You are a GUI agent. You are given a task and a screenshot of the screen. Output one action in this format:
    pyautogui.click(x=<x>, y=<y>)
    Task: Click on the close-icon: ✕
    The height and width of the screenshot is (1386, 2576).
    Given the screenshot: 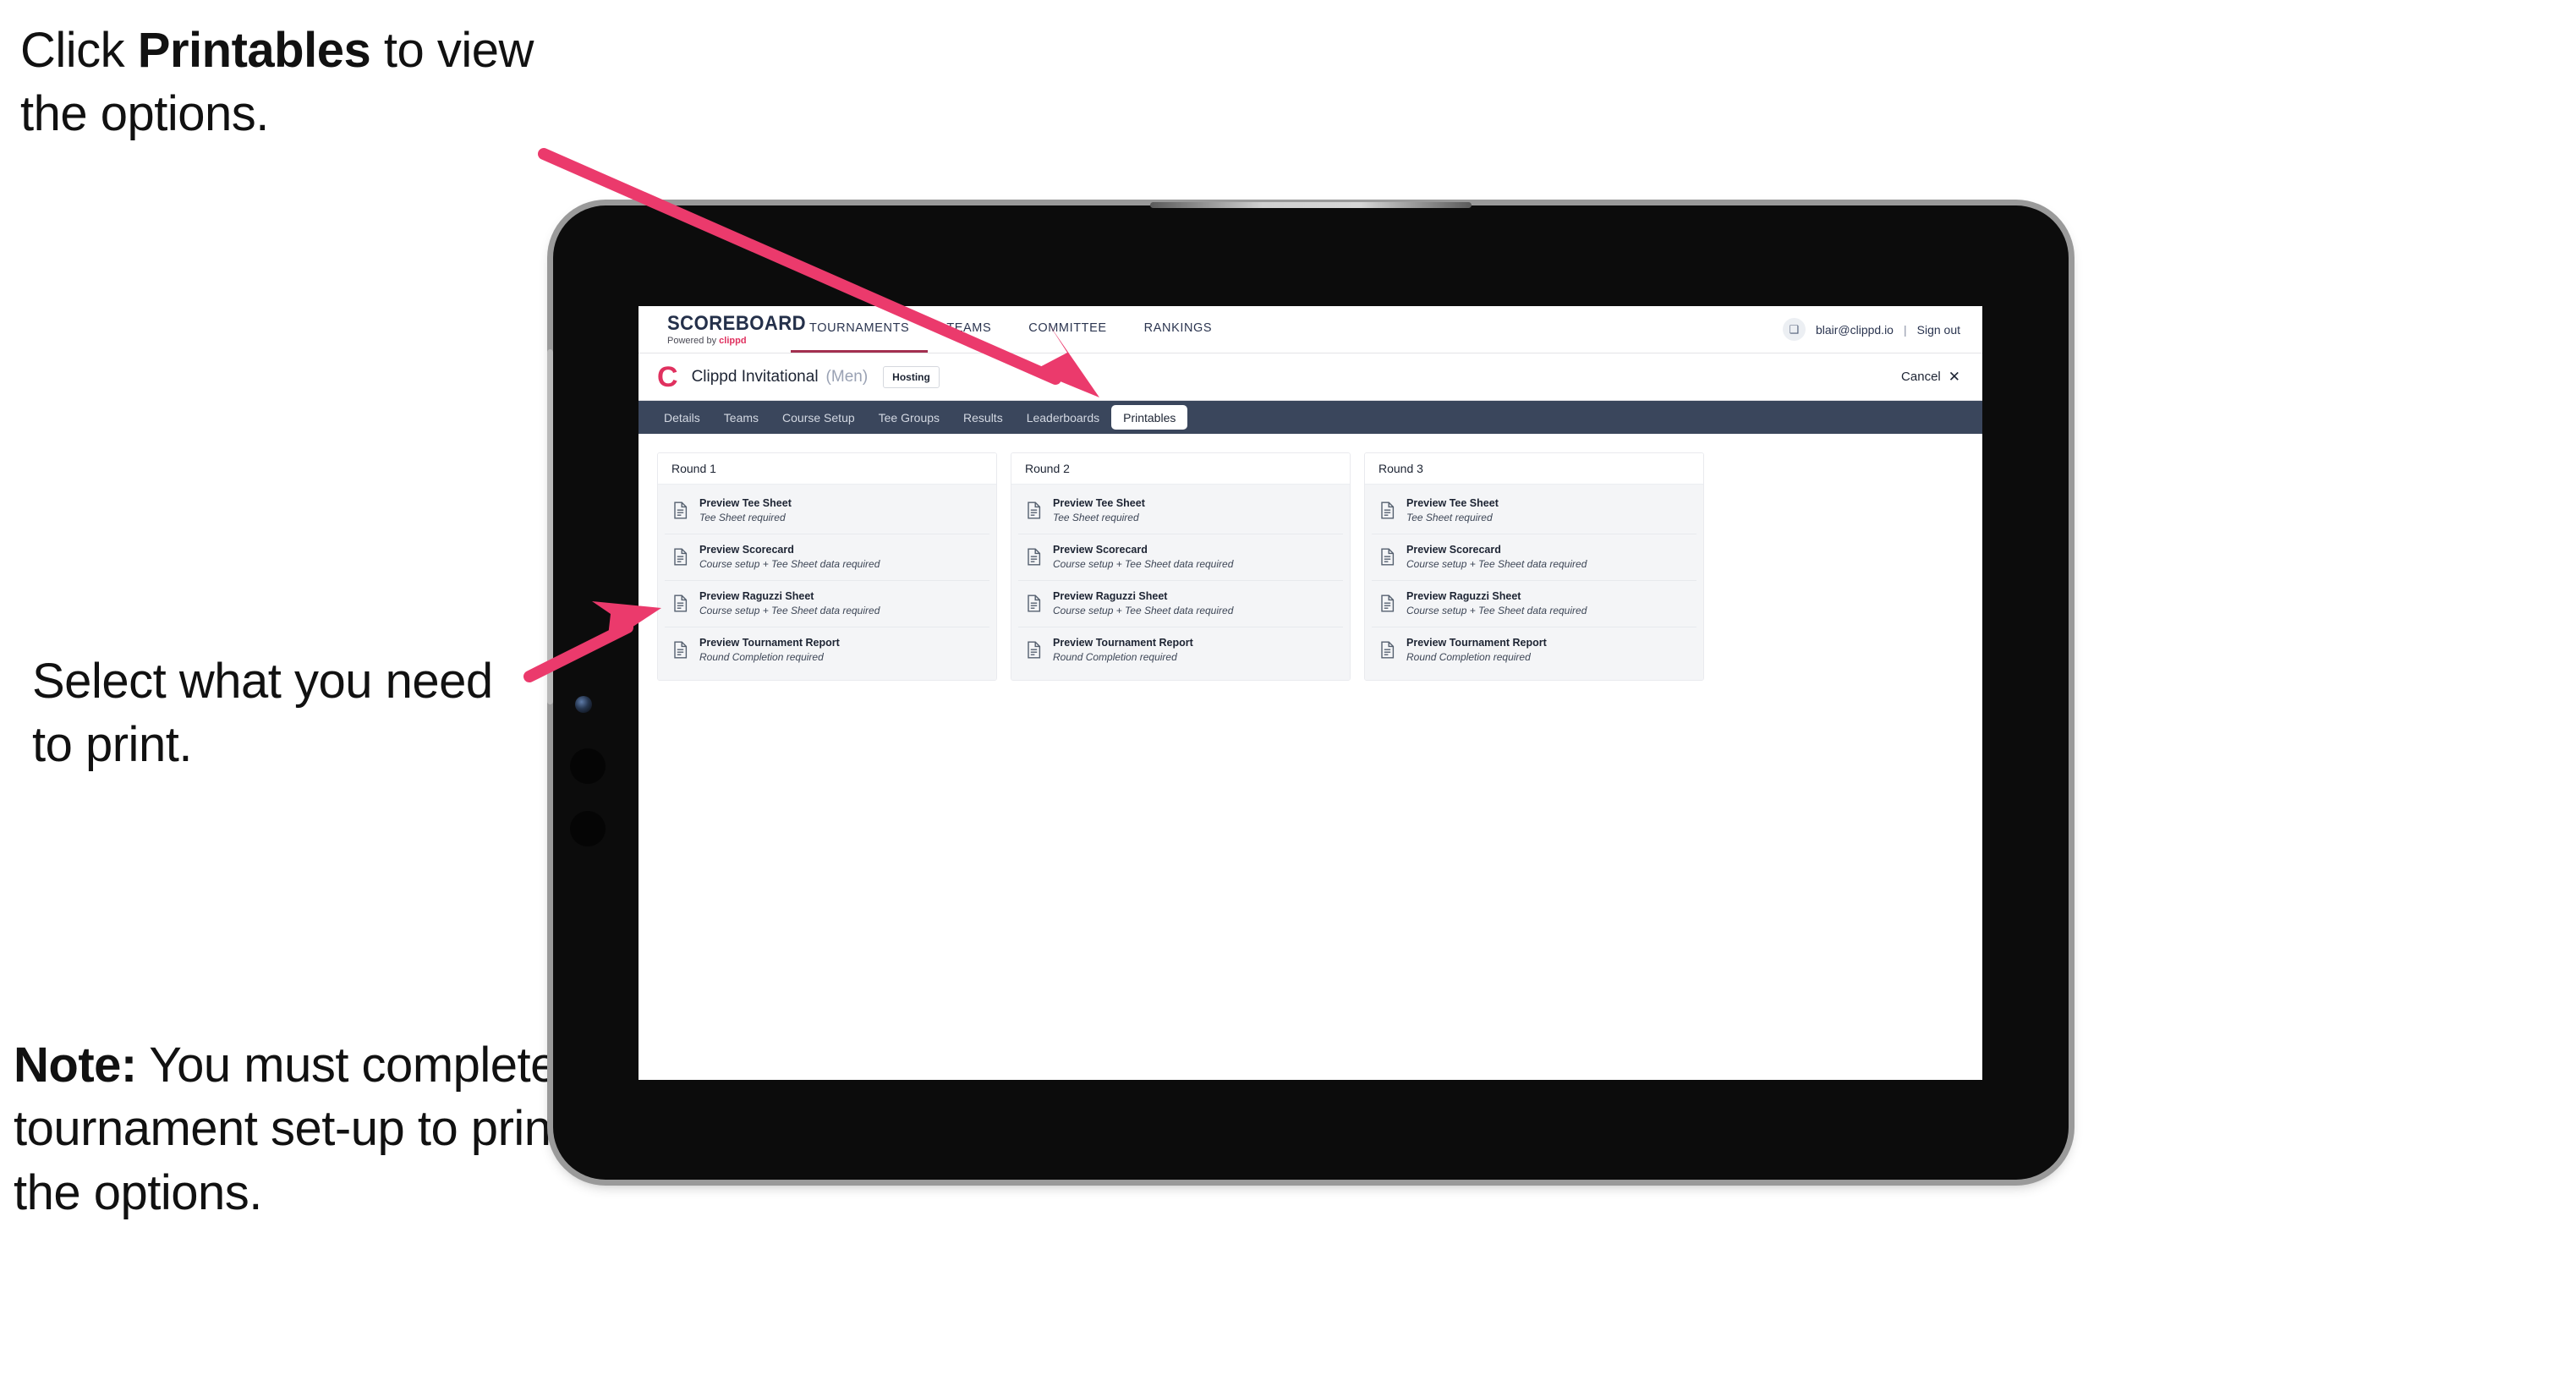 What is the action you would take?
    pyautogui.click(x=1954, y=377)
    